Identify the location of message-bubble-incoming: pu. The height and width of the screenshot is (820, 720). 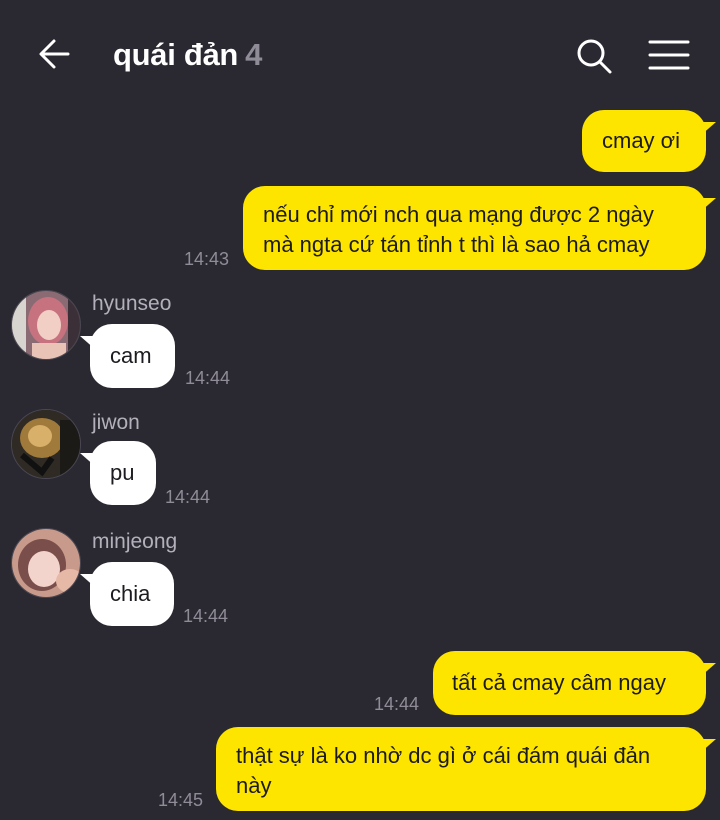
(123, 473).